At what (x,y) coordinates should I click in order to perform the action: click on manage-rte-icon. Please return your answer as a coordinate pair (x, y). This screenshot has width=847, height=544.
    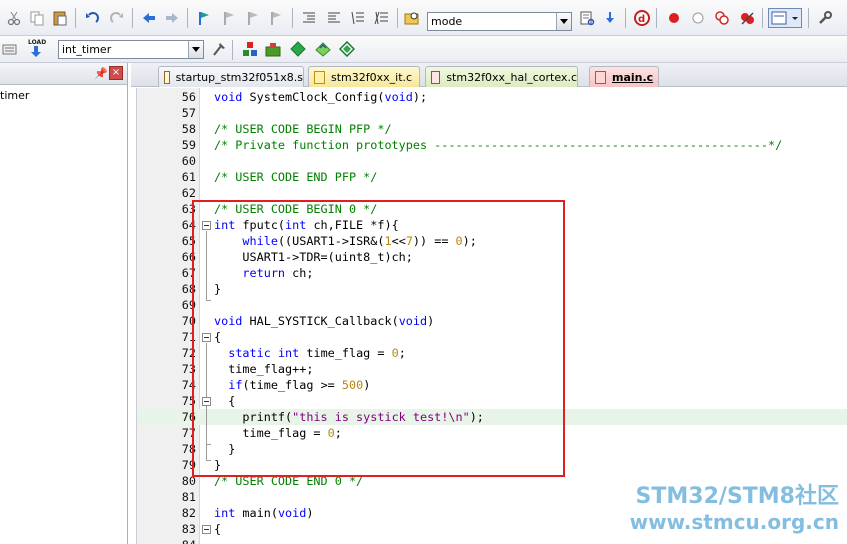
    Looking at the image, I should click on (298, 49).